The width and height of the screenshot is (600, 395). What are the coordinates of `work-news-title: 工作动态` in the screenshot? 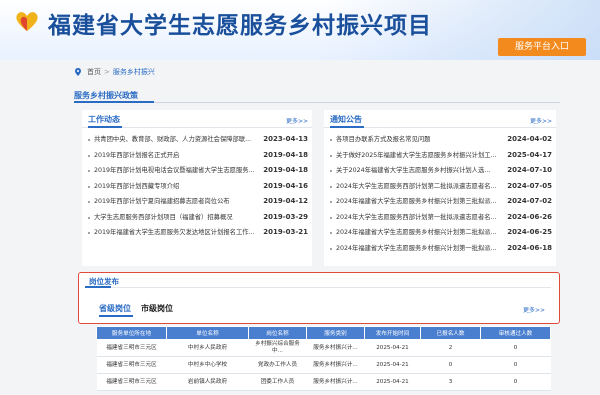 It's located at (104, 119).